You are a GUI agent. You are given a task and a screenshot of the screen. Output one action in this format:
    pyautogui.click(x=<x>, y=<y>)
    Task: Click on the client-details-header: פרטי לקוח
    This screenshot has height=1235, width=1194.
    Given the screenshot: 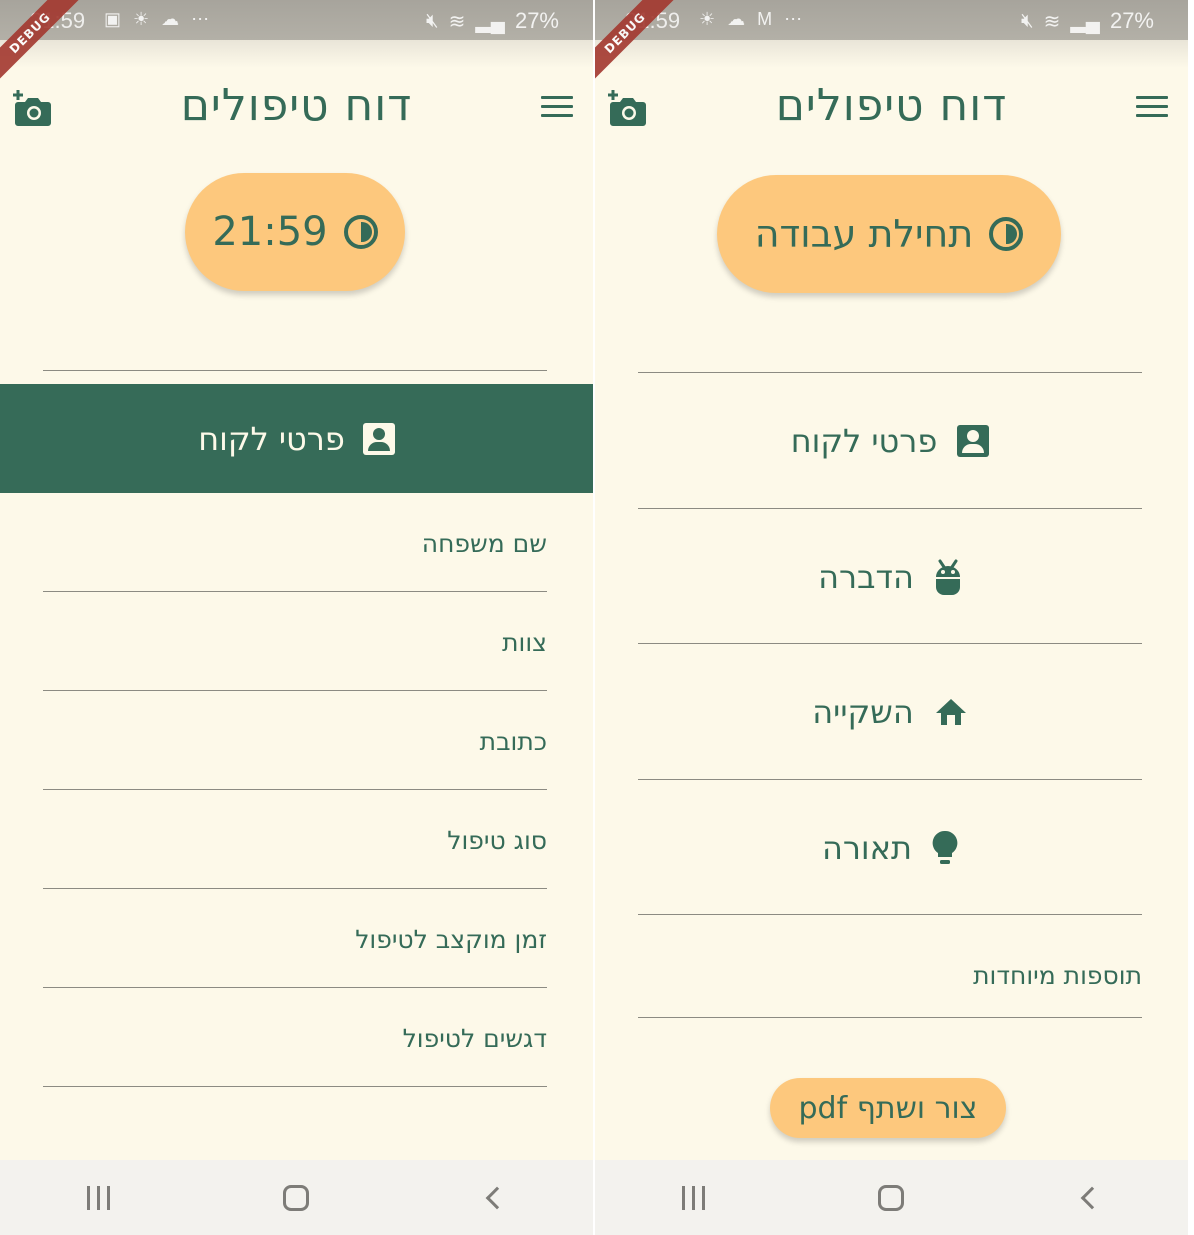 What is the action you would take?
    pyautogui.click(x=296, y=438)
    